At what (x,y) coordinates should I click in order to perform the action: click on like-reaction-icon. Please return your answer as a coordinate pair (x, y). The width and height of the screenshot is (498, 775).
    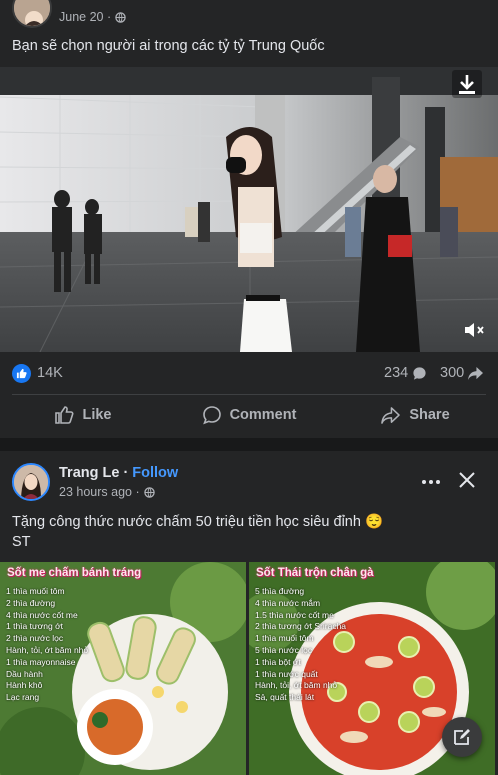
    Looking at the image, I should click on (21, 373).